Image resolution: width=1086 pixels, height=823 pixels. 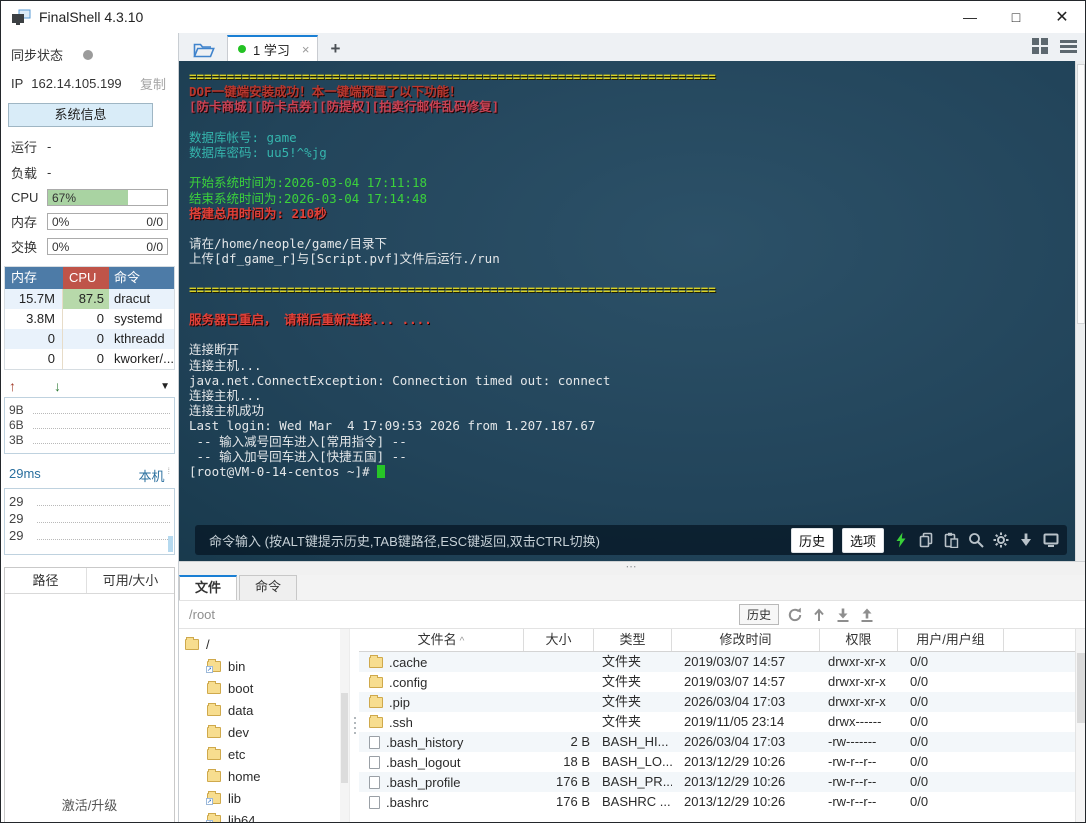 What do you see at coordinates (867, 615) in the screenshot?
I see `upload-icon` at bounding box center [867, 615].